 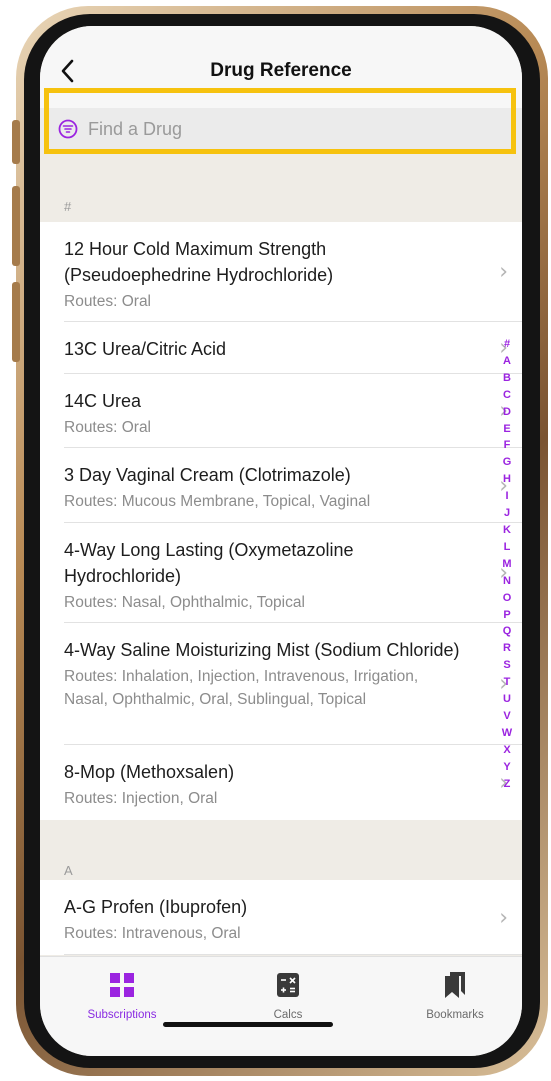 What do you see at coordinates (507, 631) in the screenshot?
I see `index-letter: Q` at bounding box center [507, 631].